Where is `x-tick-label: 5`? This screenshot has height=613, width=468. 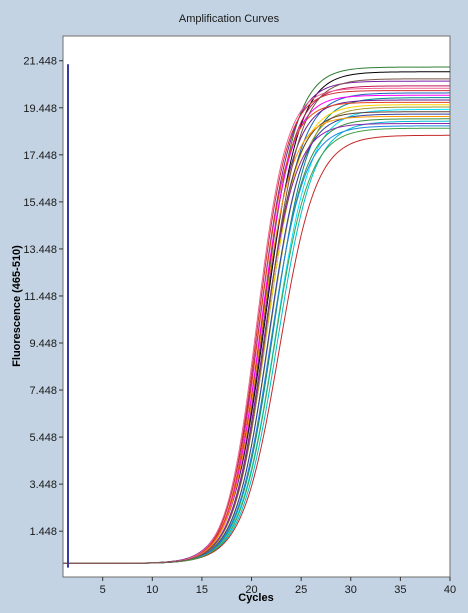
x-tick-label: 5 is located at coordinates (103, 590).